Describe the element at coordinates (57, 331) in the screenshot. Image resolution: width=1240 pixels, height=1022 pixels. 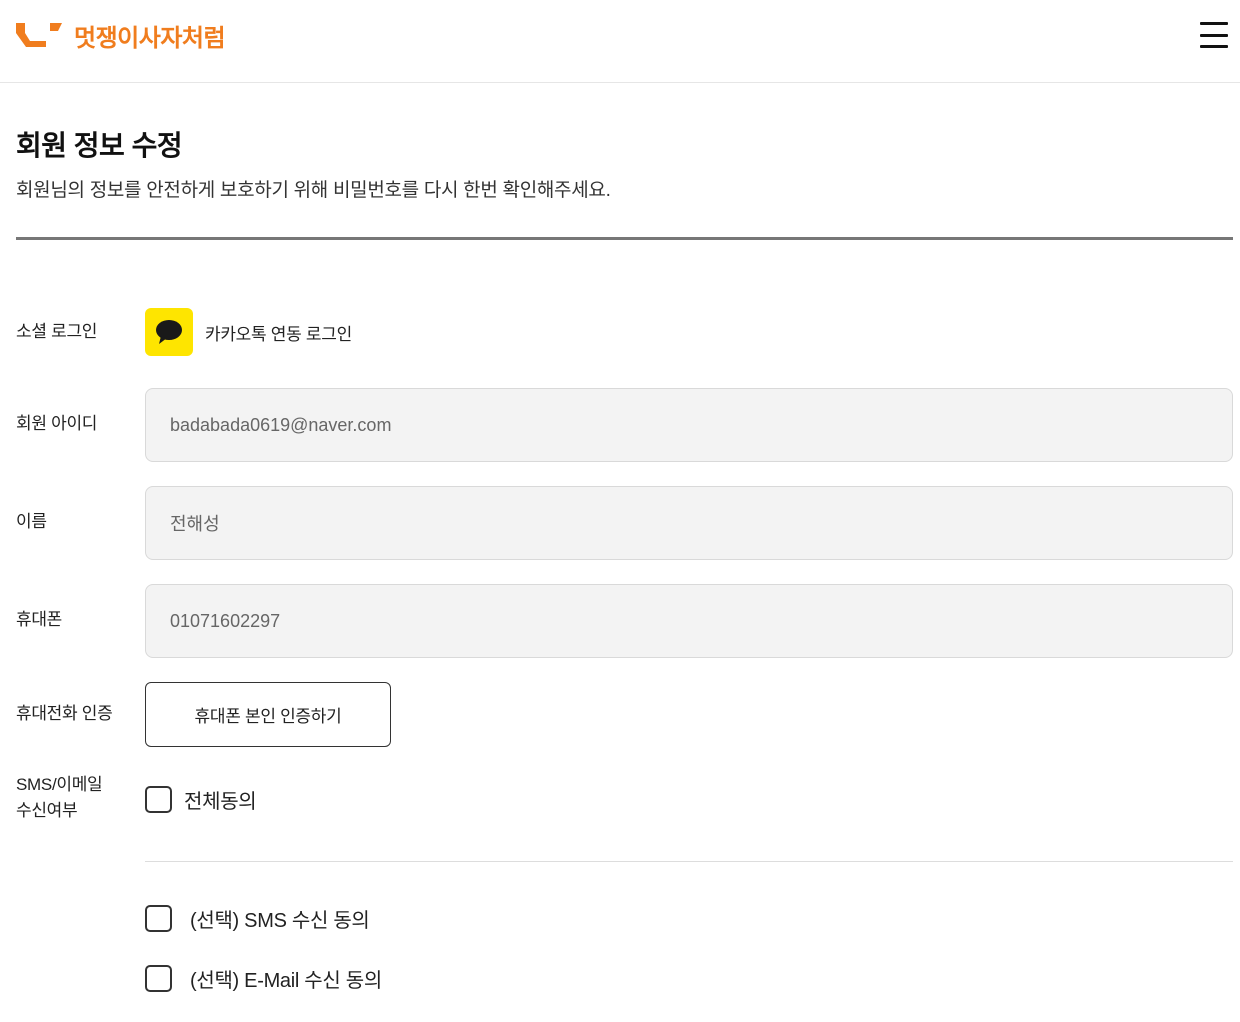
I see `social-login-label: 소셜 로그인` at that location.